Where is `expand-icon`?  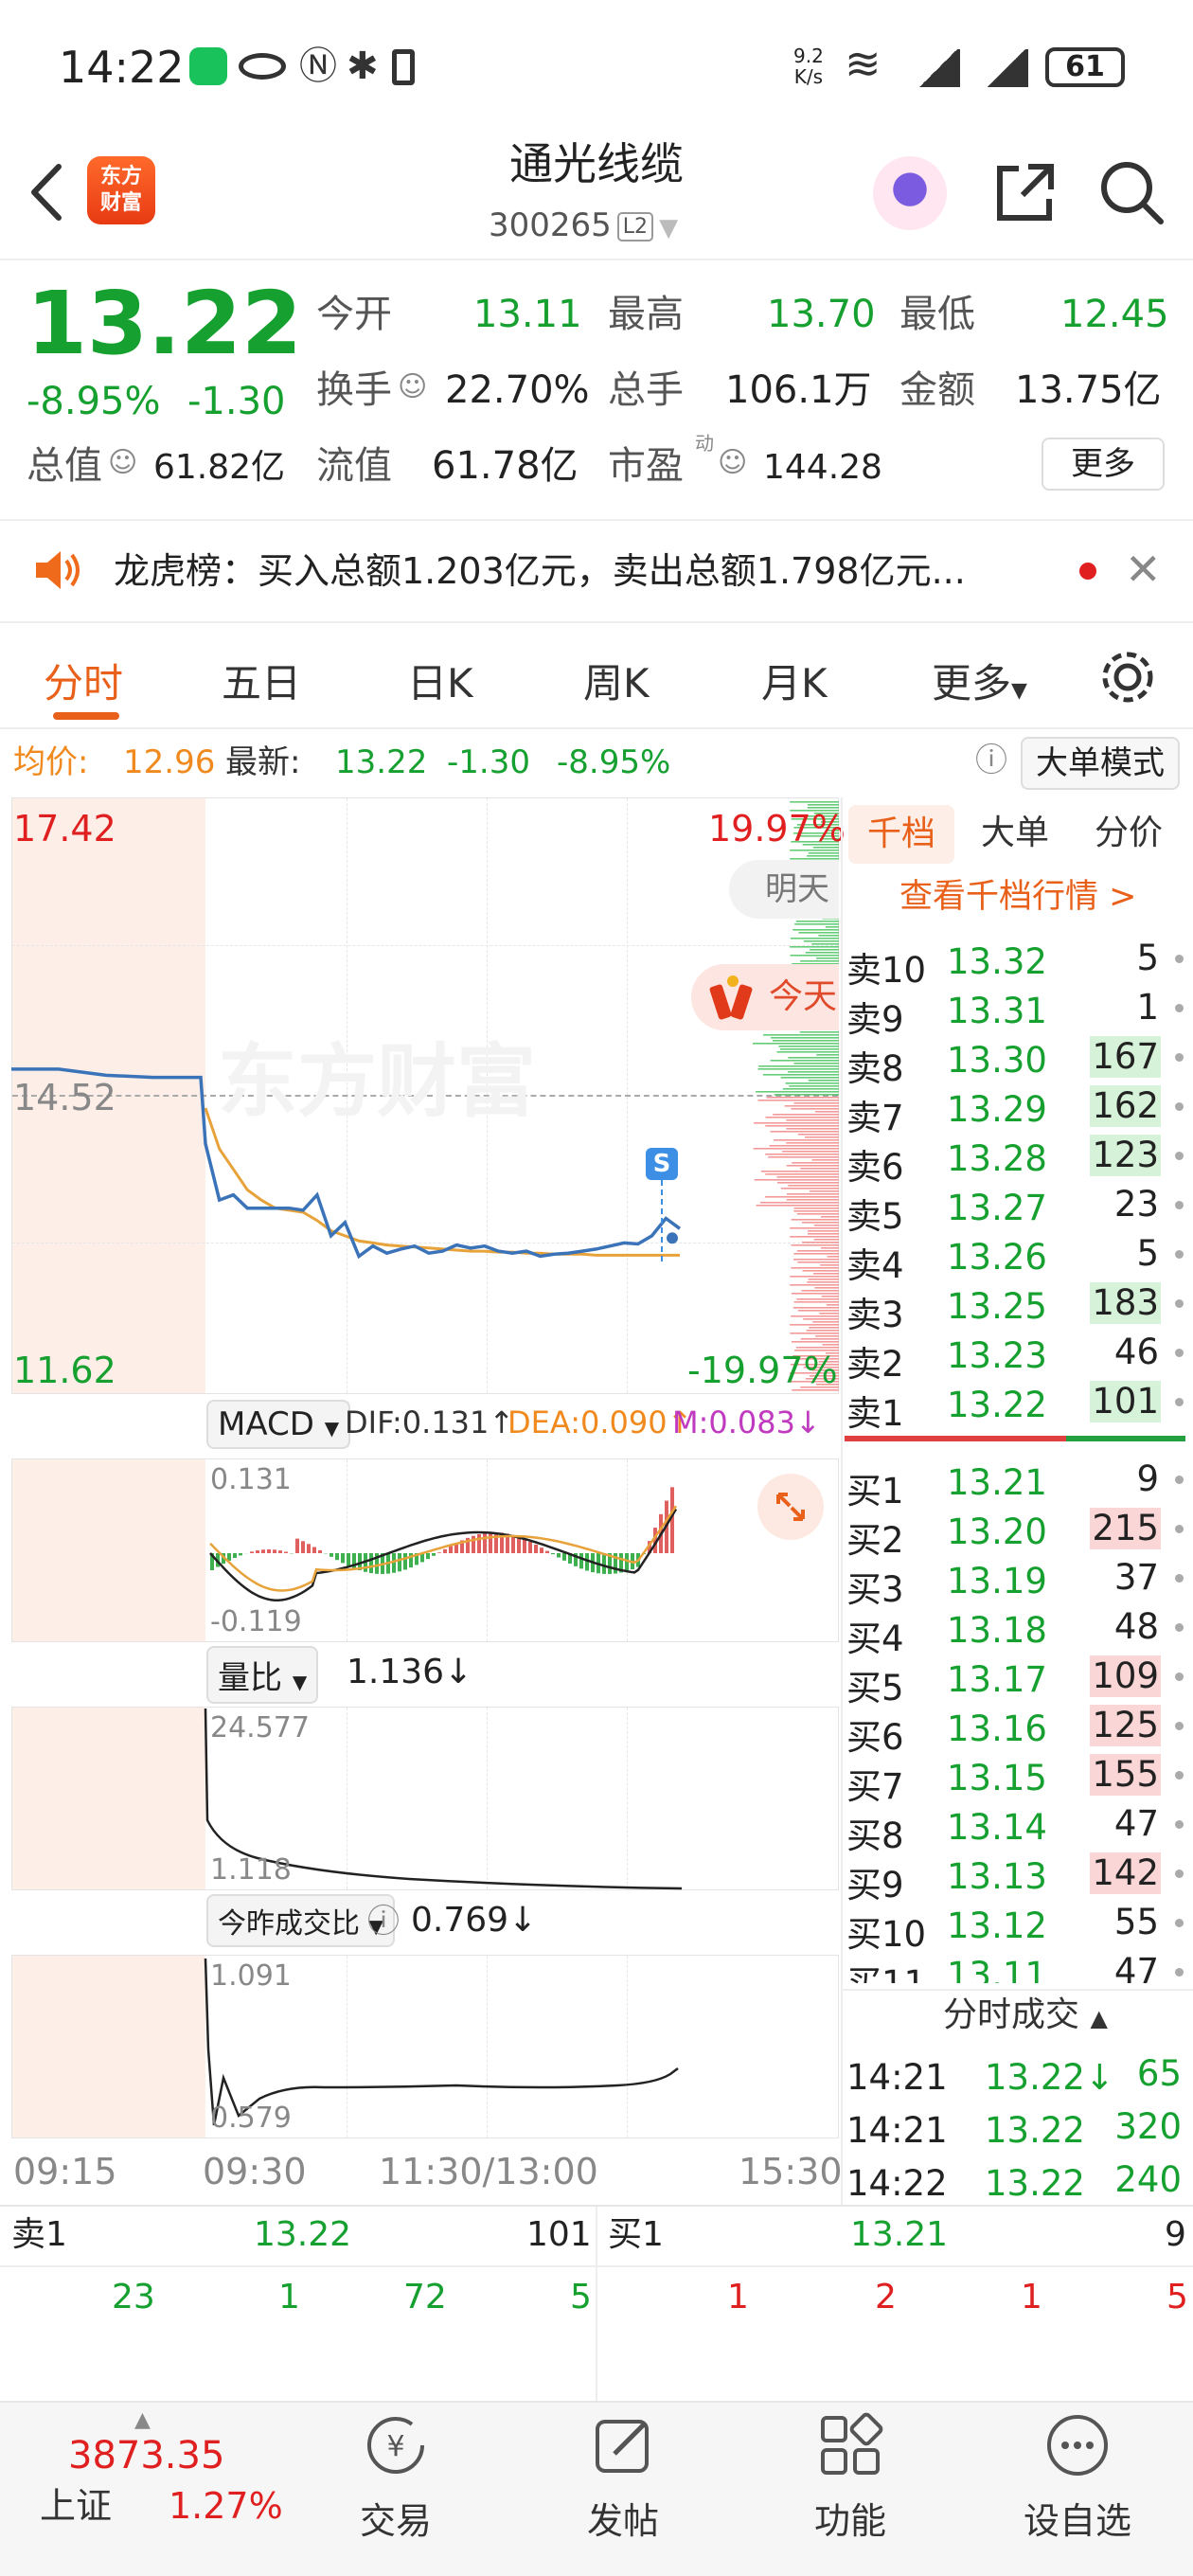 expand-icon is located at coordinates (790, 1507).